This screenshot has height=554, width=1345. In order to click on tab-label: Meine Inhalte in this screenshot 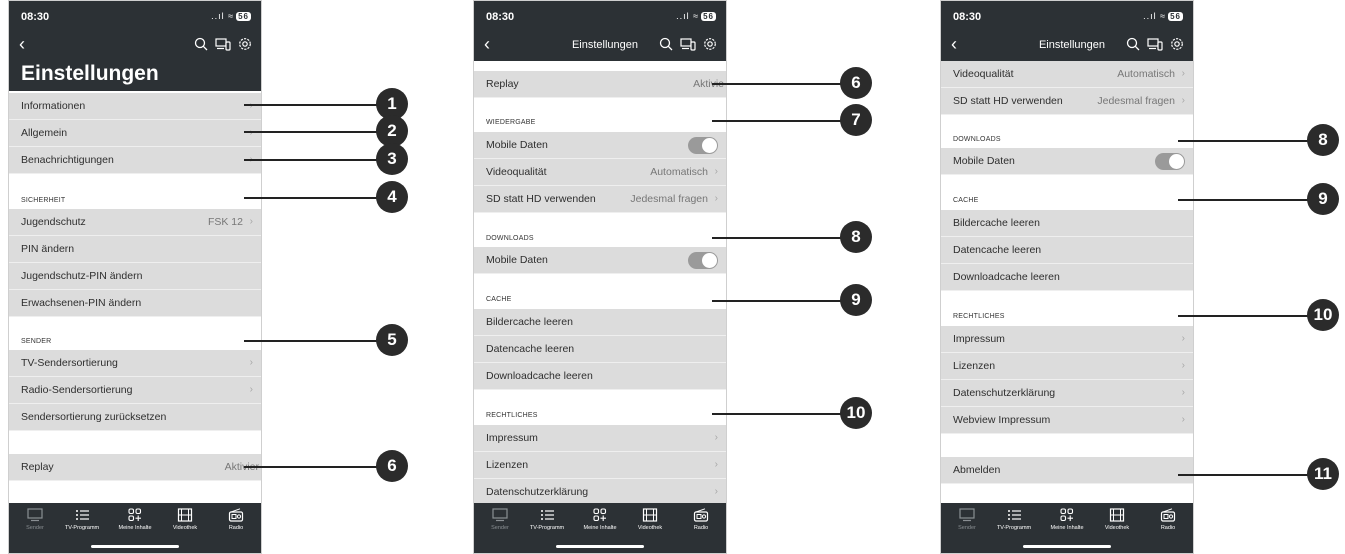, I will do `click(1067, 528)`.